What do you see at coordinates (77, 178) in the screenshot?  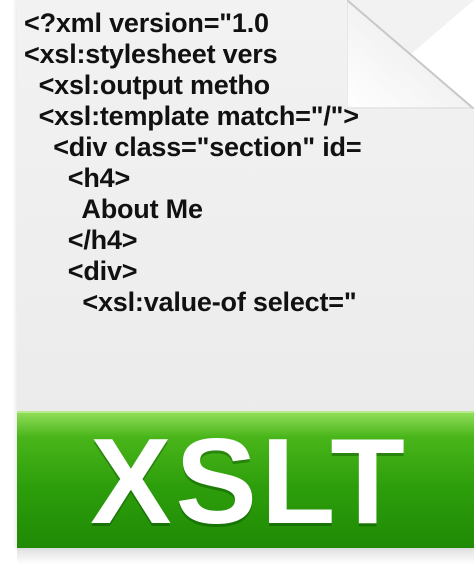 I see `code-line: <h4>` at bounding box center [77, 178].